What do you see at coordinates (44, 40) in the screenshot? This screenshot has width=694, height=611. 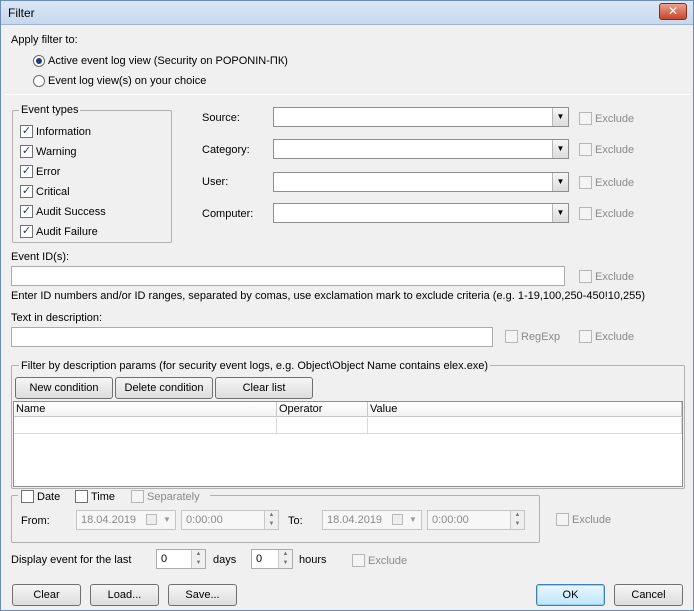 I see `apply-filter-label: Apply filter to:` at bounding box center [44, 40].